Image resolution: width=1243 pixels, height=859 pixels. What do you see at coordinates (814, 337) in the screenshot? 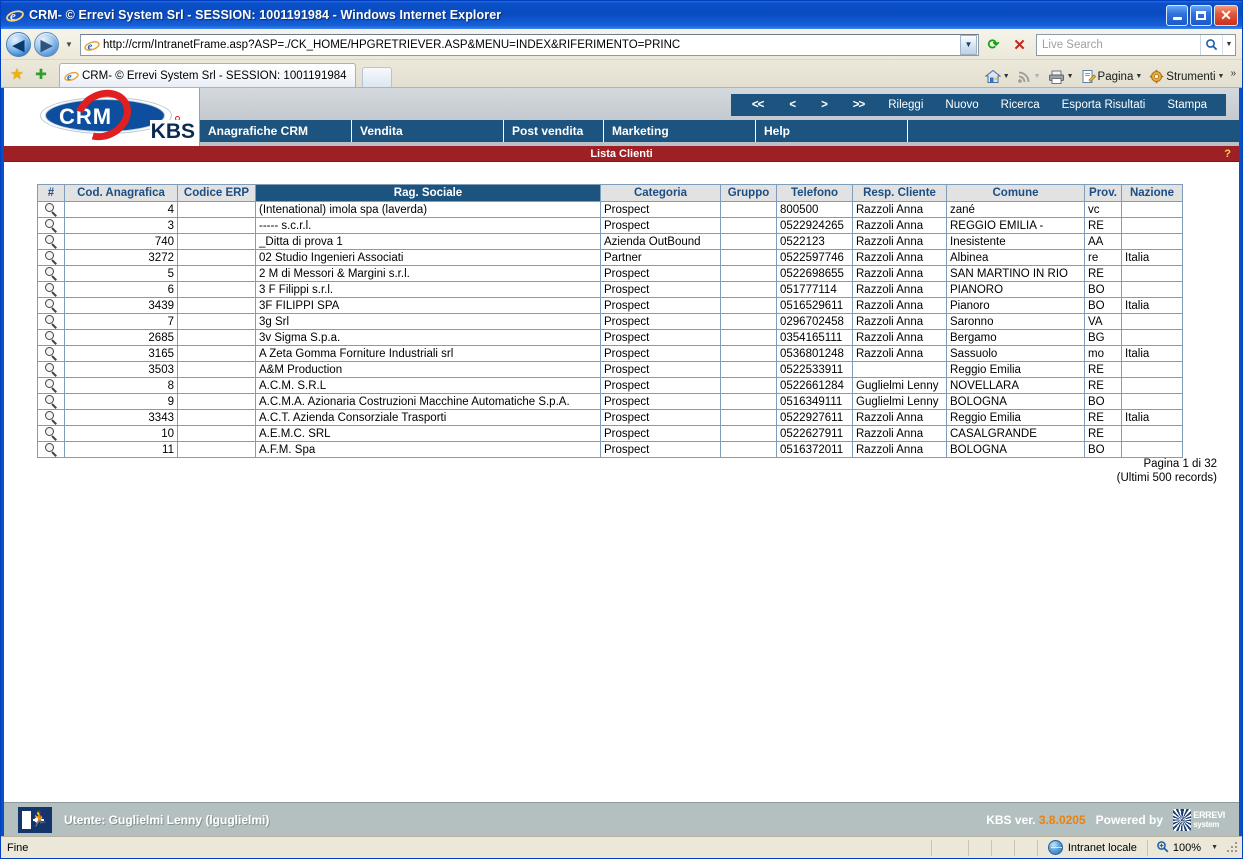
I see `cell-telefono: 0354165111` at bounding box center [814, 337].